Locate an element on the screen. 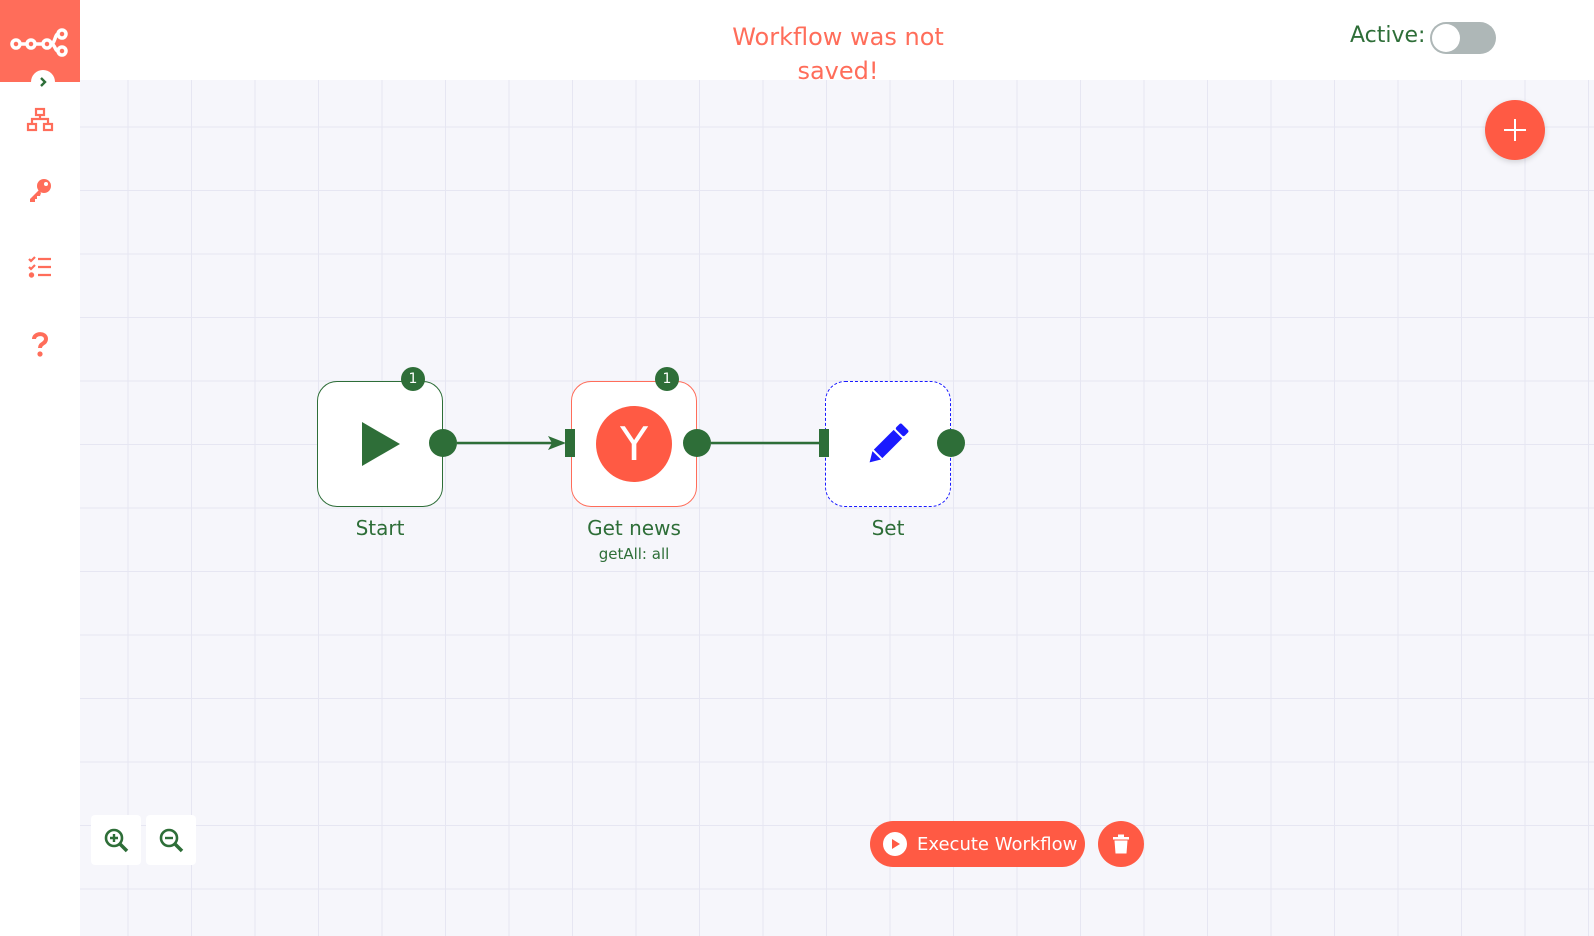 The width and height of the screenshot is (1594, 936). key-icon is located at coordinates (40, 190).